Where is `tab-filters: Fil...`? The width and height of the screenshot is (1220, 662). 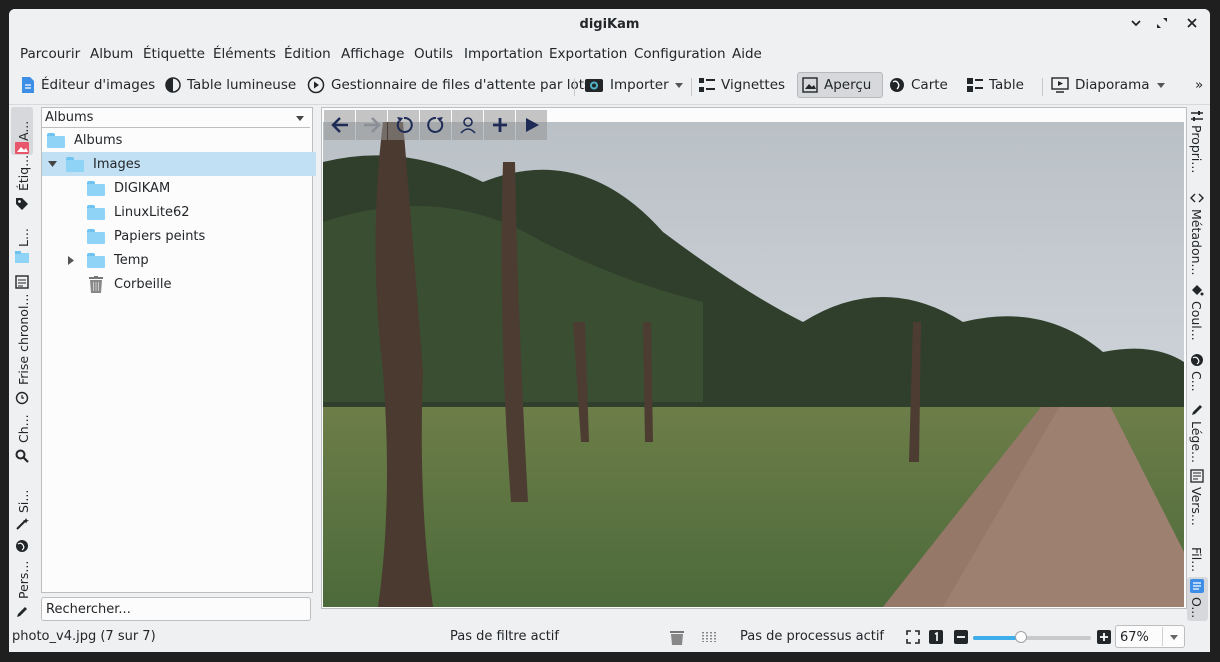
tab-filters: Fil... is located at coordinates (1197, 557).